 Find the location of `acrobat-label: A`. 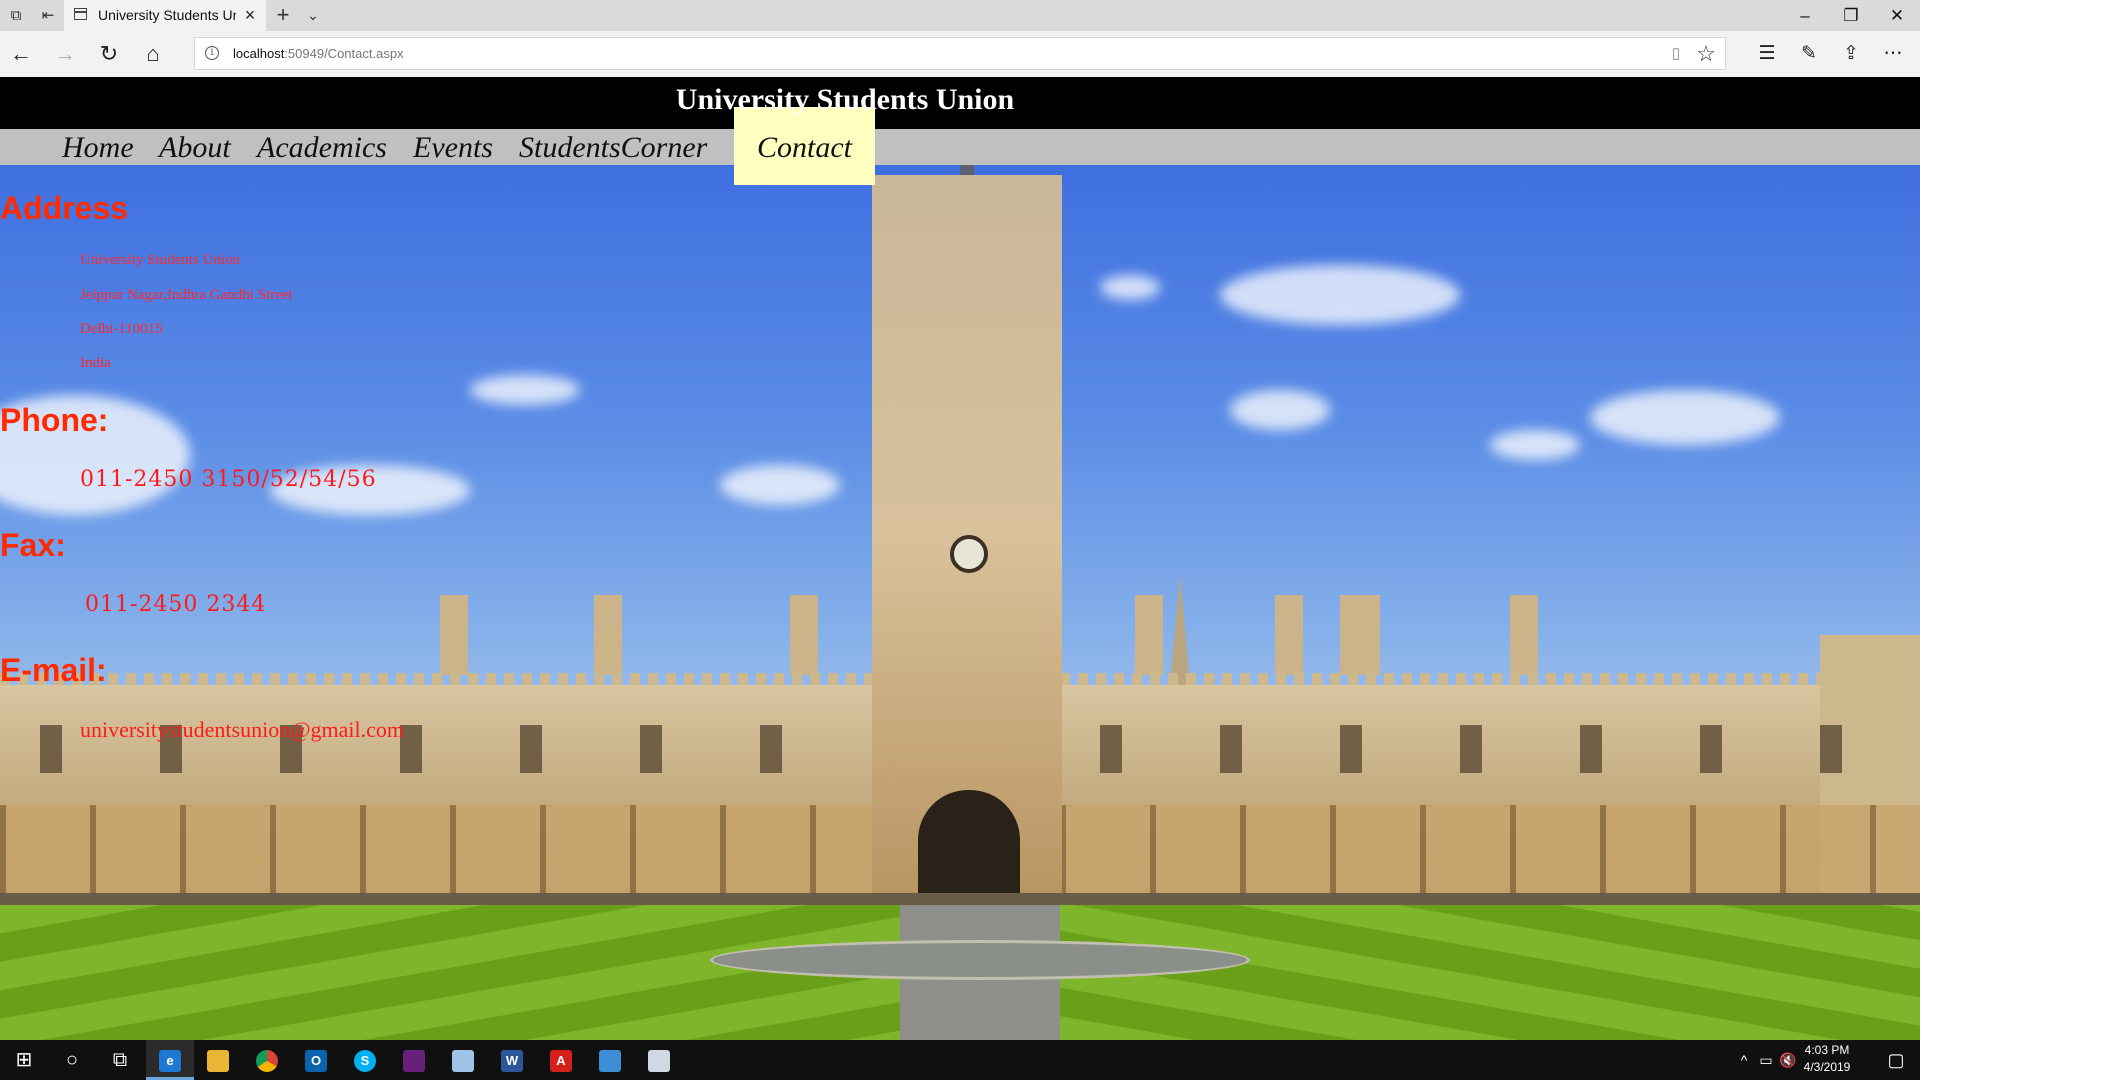

acrobat-label: A is located at coordinates (561, 1060).